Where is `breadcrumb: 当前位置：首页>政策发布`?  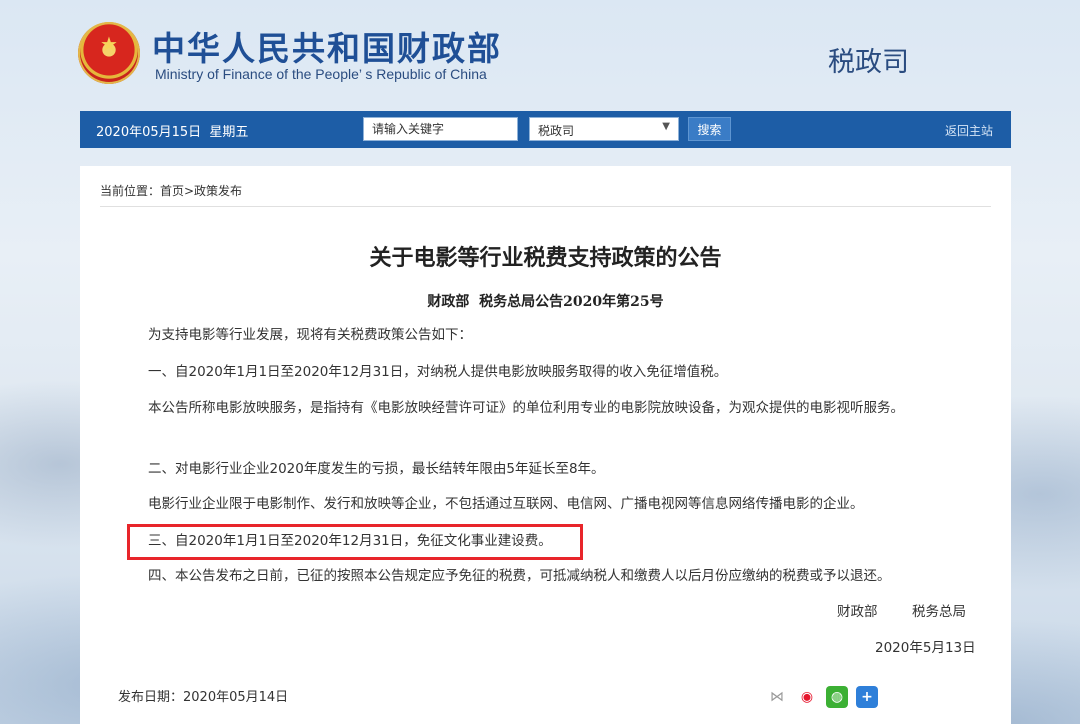 breadcrumb: 当前位置：首页>政策发布 is located at coordinates (171, 191).